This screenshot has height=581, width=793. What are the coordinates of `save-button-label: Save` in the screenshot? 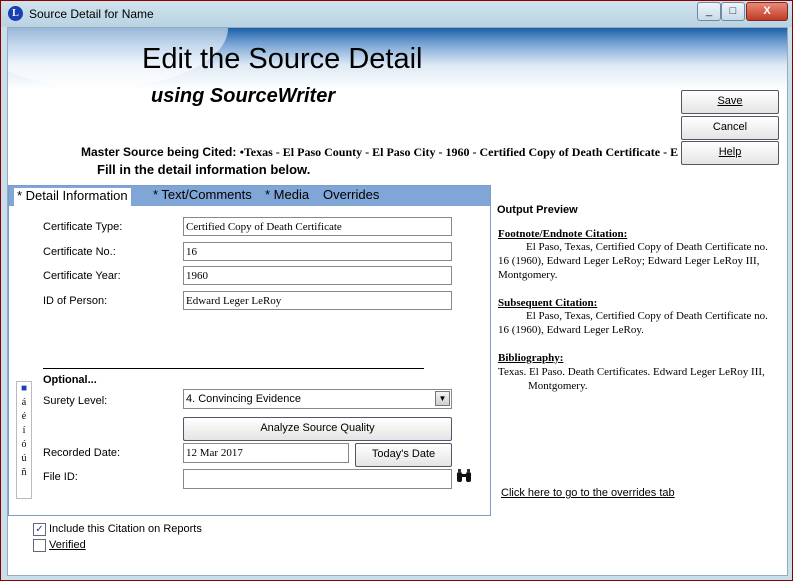 It's located at (730, 101).